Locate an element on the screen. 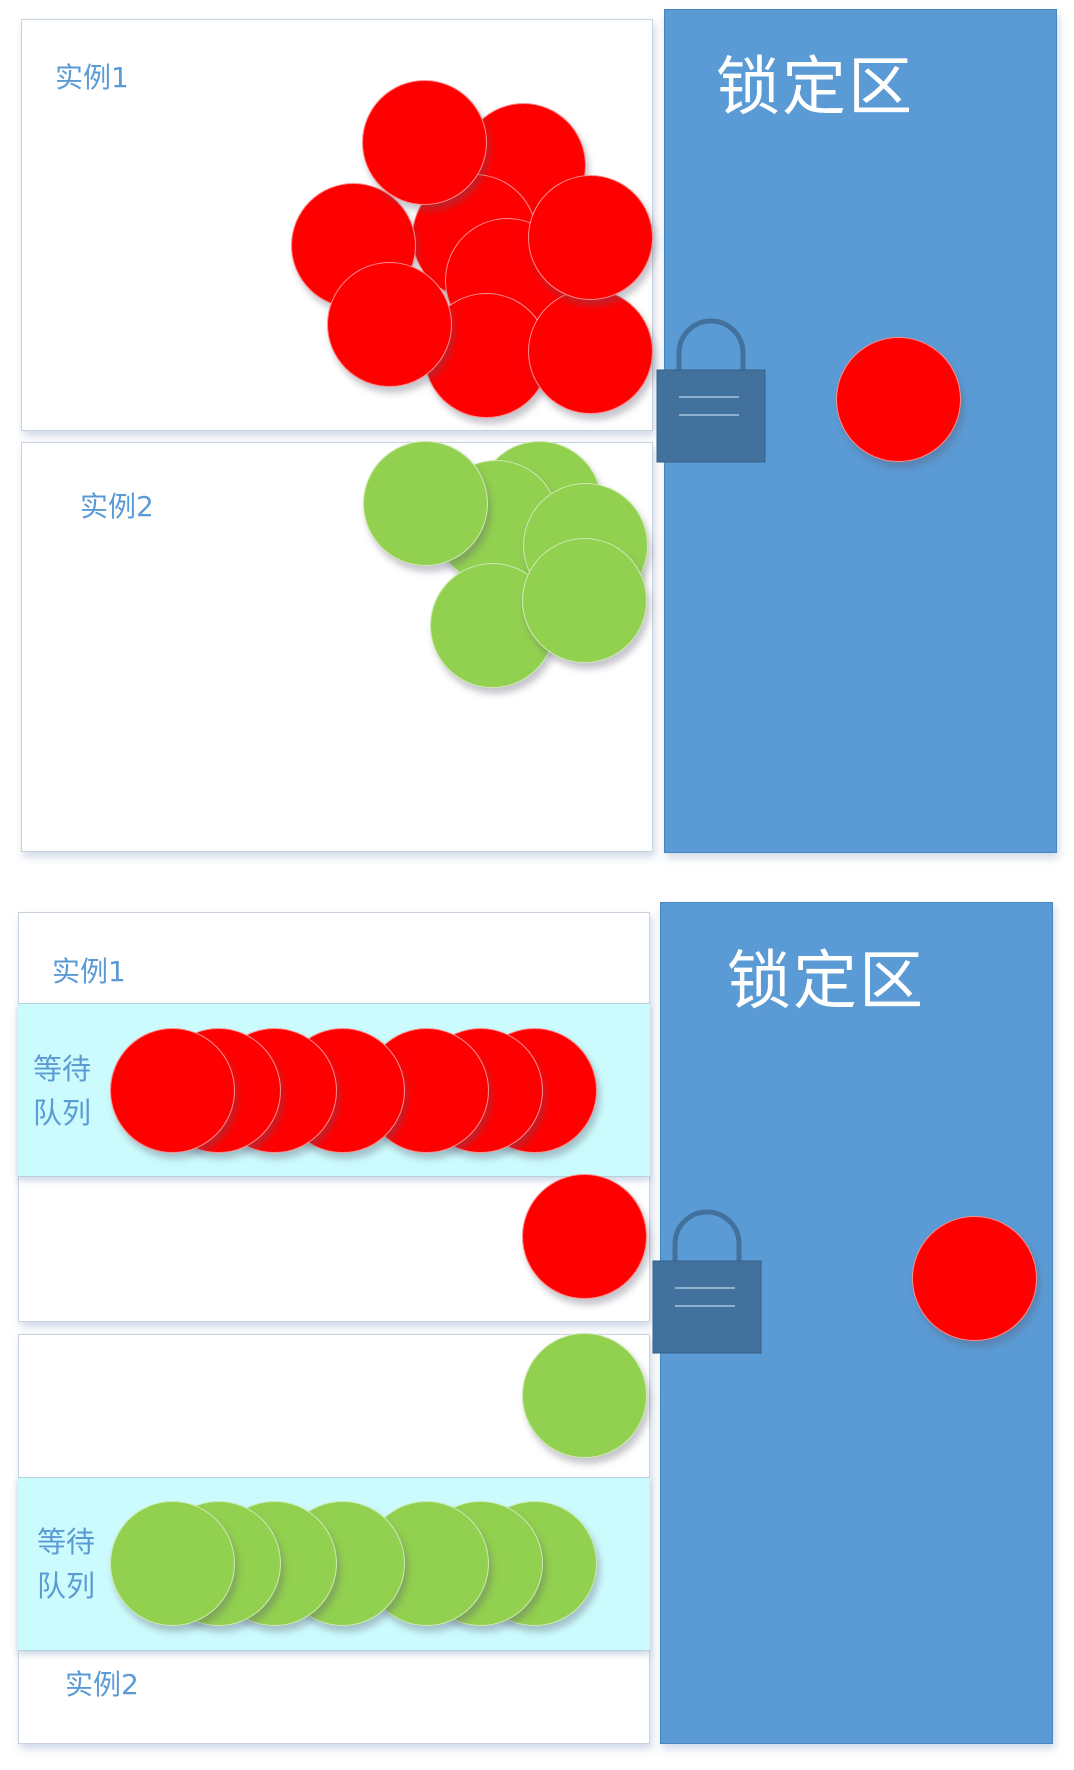 The height and width of the screenshot is (1770, 1074). bottom-locked-red-ball is located at coordinates (974, 1278).